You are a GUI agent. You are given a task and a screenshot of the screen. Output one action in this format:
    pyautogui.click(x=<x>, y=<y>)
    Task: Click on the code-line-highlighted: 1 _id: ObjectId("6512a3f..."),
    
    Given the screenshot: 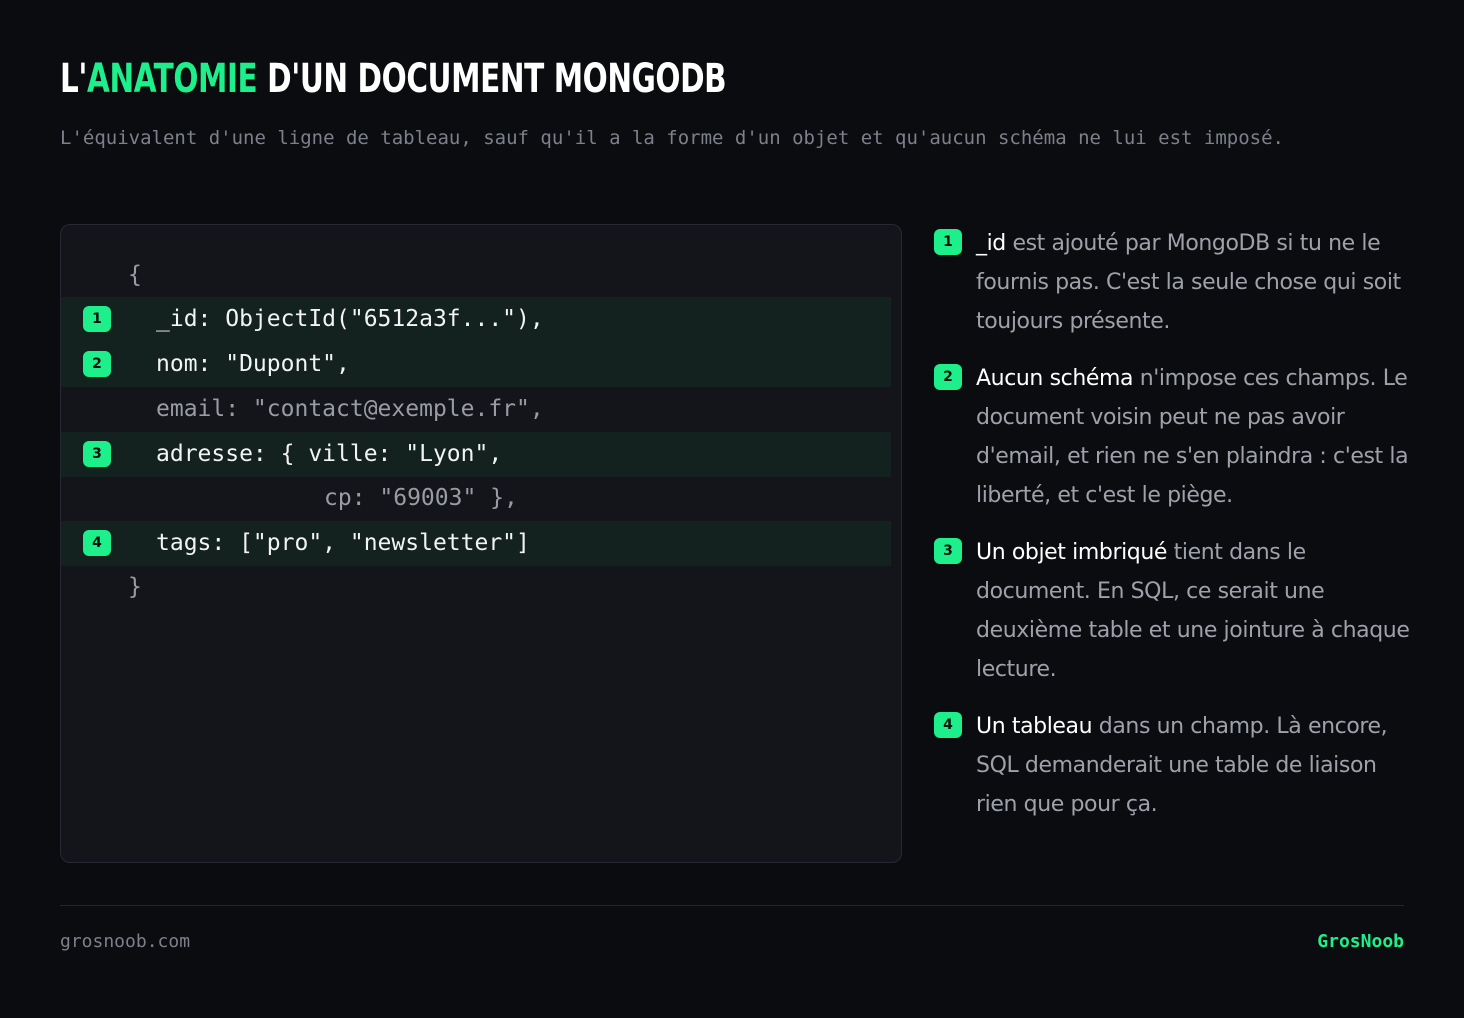 What is the action you would take?
    pyautogui.click(x=476, y=319)
    